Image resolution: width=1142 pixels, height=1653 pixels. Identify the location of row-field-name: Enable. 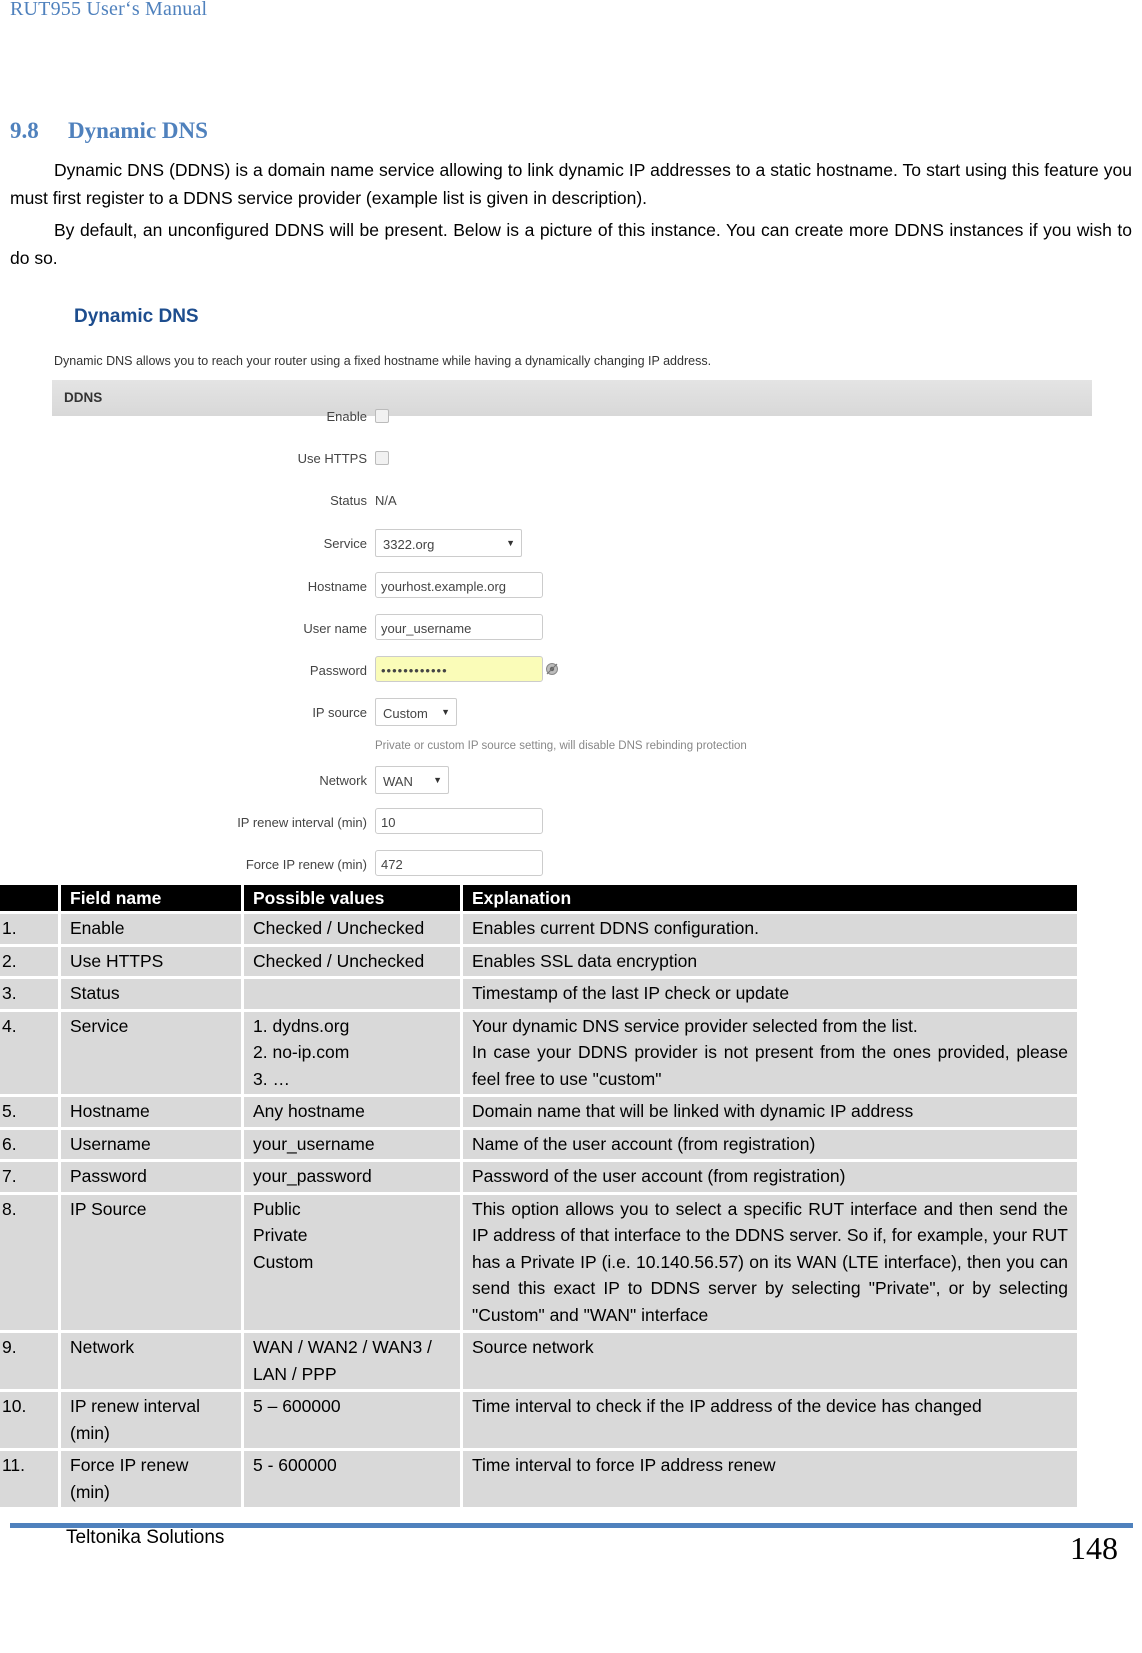
(151, 929).